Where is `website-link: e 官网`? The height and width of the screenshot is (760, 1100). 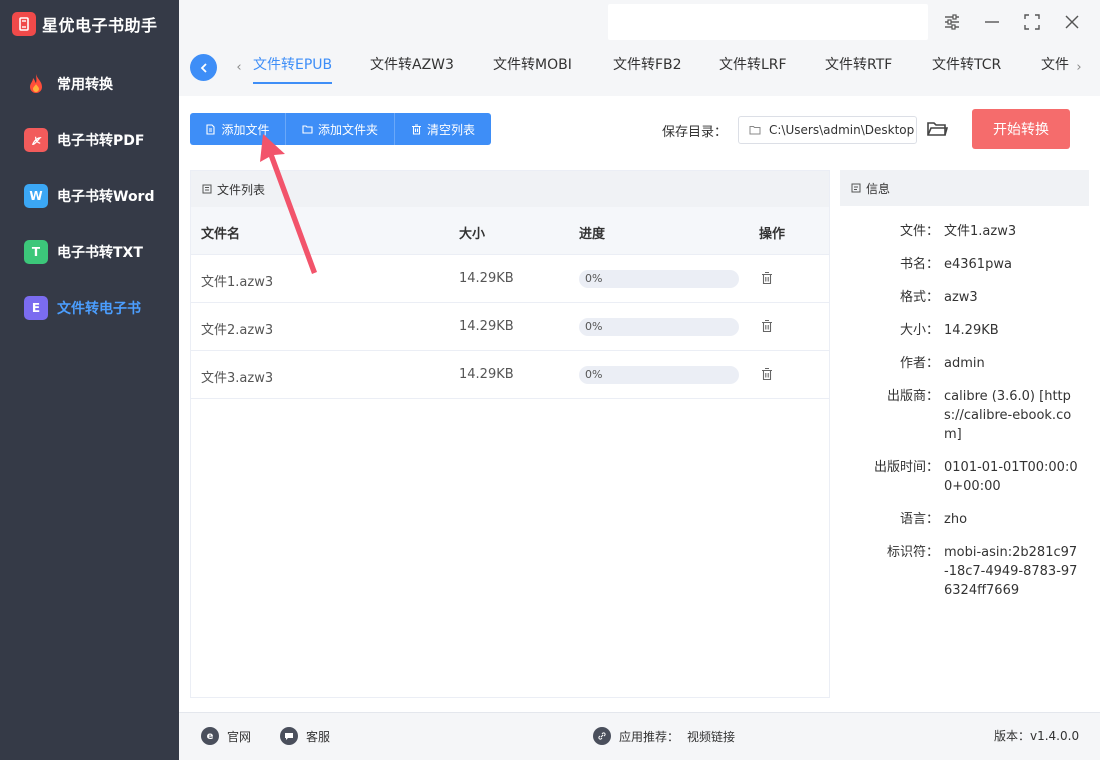 website-link: e 官网 is located at coordinates (226, 736).